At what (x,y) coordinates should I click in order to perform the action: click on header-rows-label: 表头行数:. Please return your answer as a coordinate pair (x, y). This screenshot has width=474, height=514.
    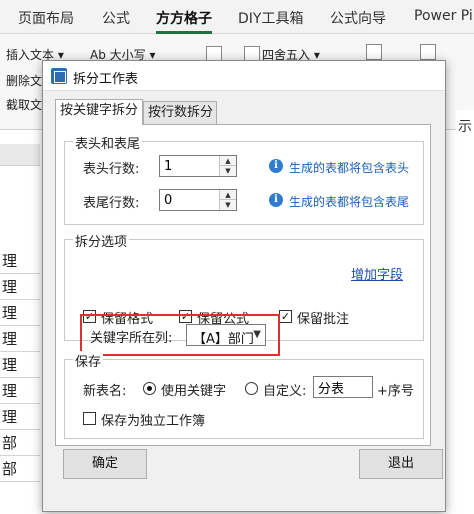
    Looking at the image, I should click on (111, 169).